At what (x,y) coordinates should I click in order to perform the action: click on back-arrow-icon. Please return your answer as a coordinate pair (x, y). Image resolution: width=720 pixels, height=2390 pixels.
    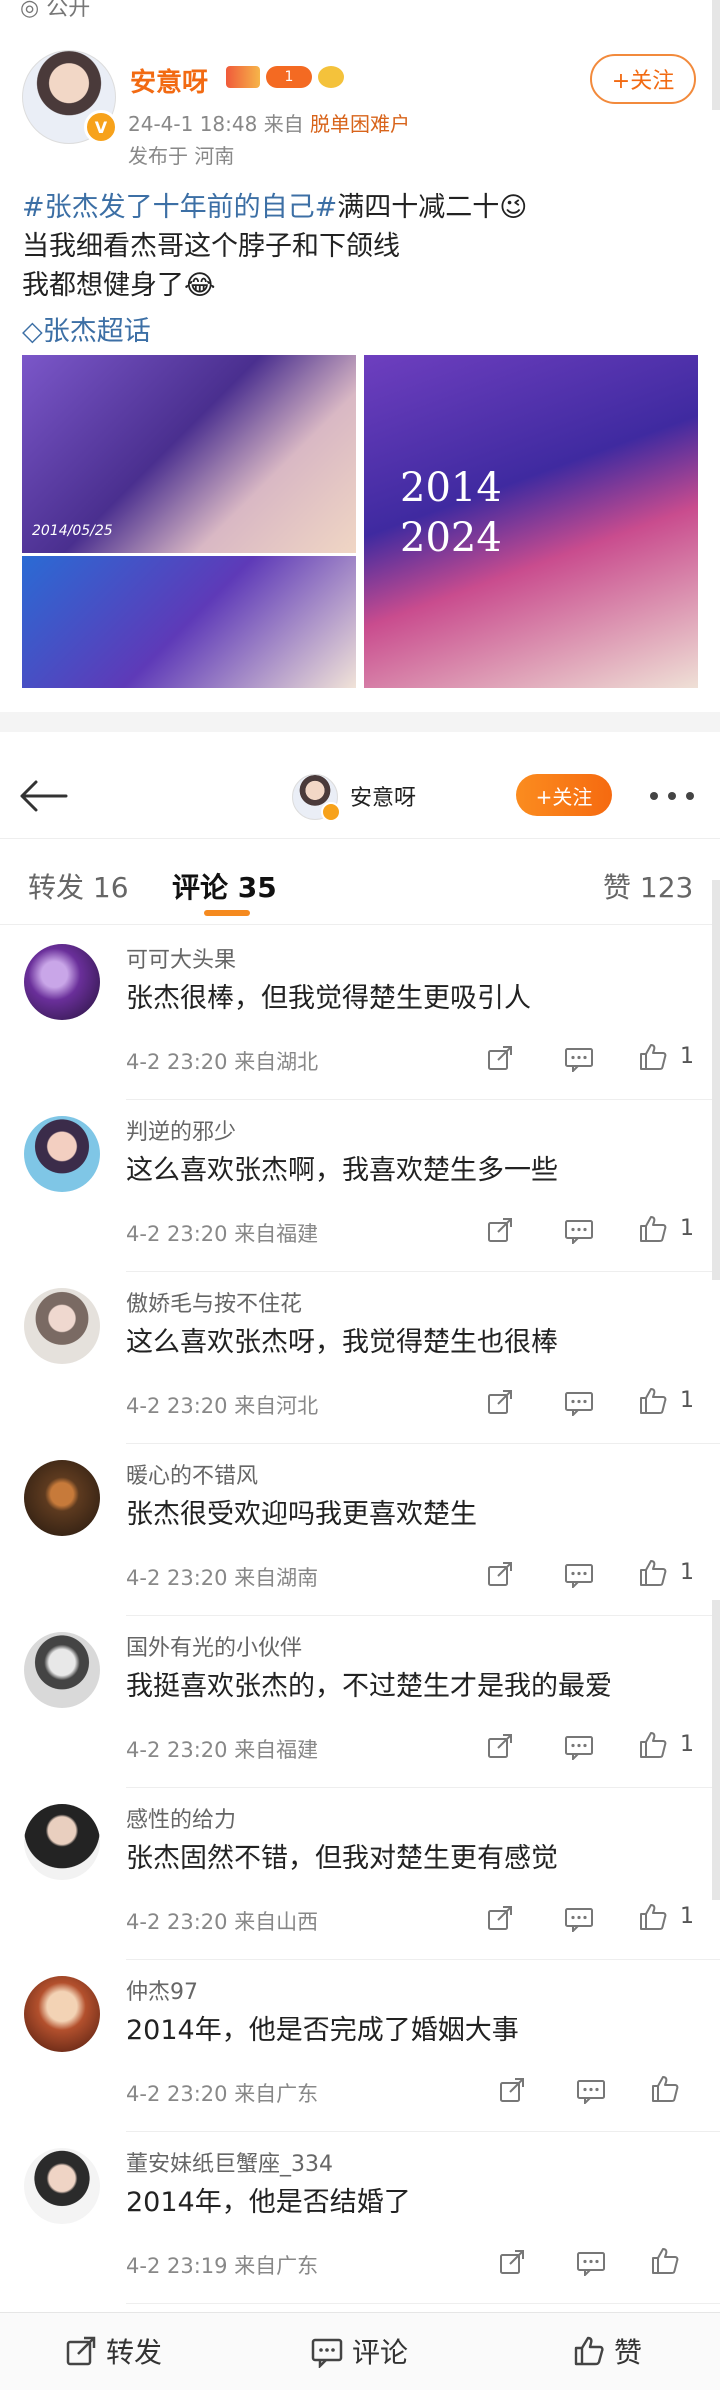
    Looking at the image, I should click on (43, 796).